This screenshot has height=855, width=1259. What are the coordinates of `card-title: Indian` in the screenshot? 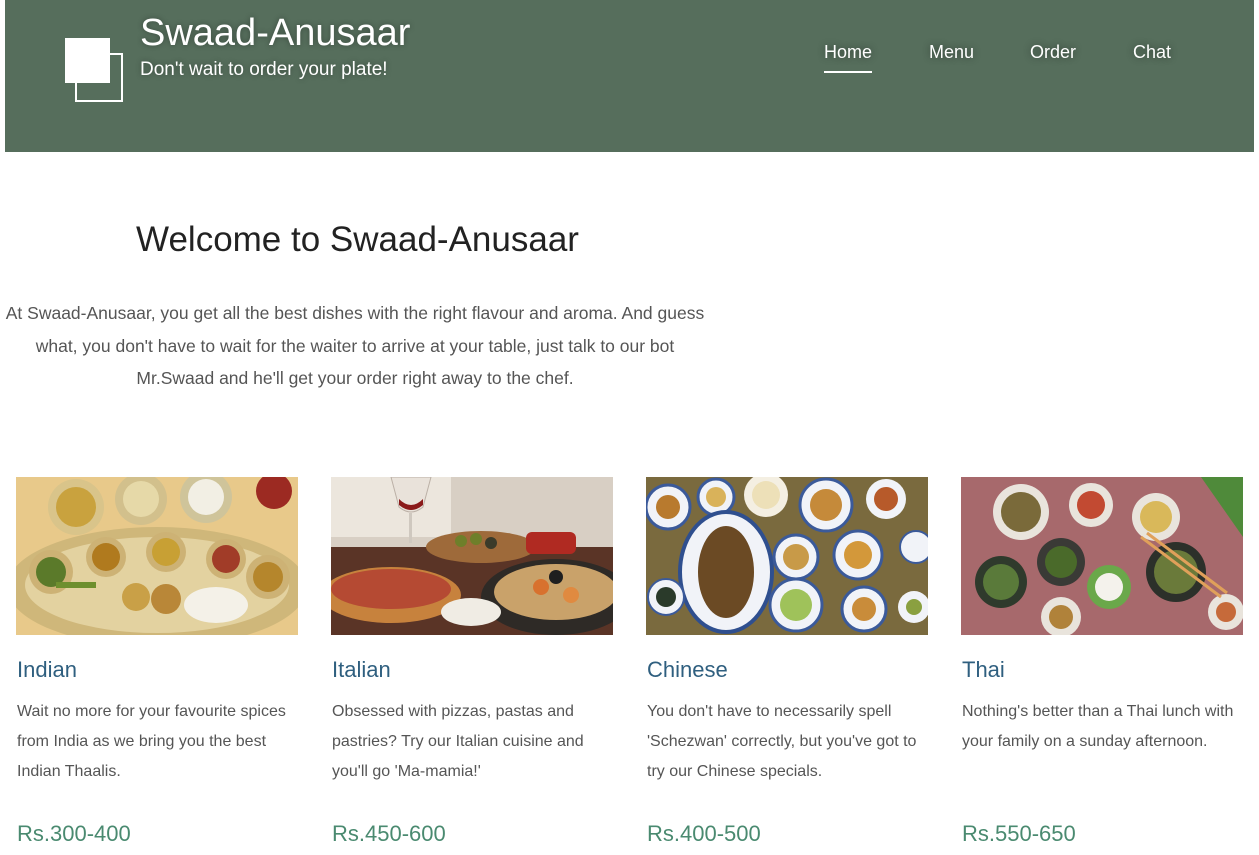 It's located at (159, 670).